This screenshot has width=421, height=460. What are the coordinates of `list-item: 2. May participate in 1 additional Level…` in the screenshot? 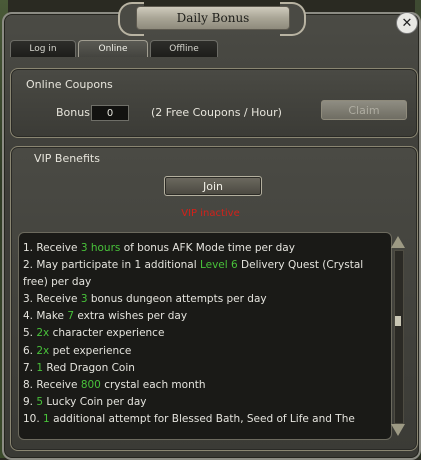 It's located at (193, 265).